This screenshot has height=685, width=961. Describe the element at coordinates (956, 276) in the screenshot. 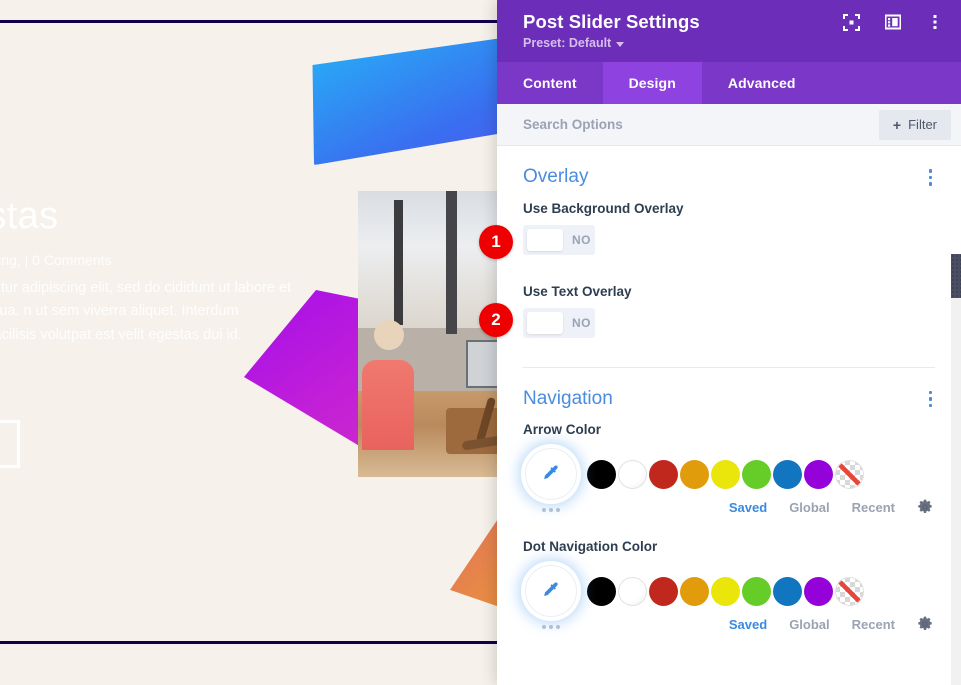

I see `panel-scrollbar-thumb` at that location.